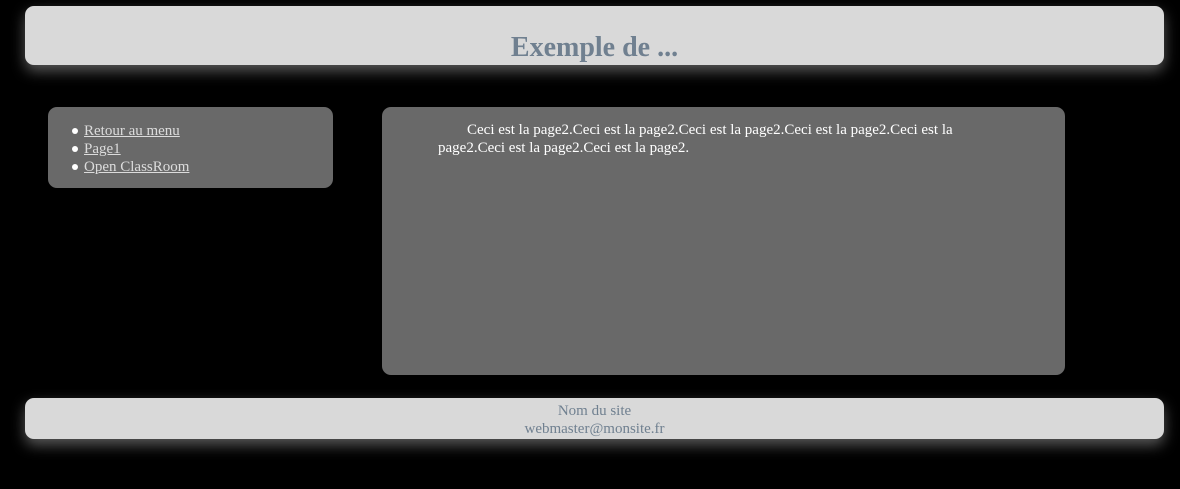 This screenshot has height=489, width=1180. I want to click on nav-item-retour-au-menu: Retour au menu, so click(130, 131).